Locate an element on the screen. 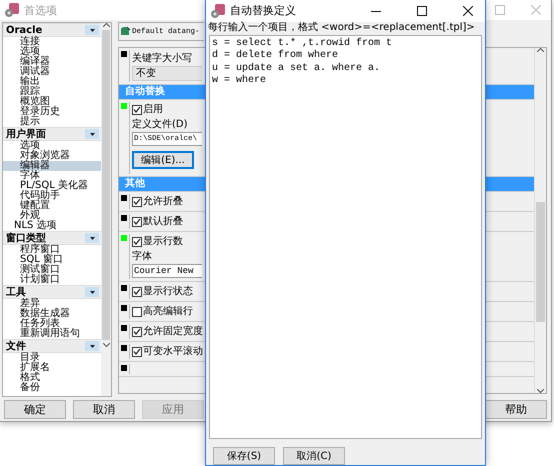 This screenshot has width=554, height=466. dialog-button: 确定 is located at coordinates (35, 409).